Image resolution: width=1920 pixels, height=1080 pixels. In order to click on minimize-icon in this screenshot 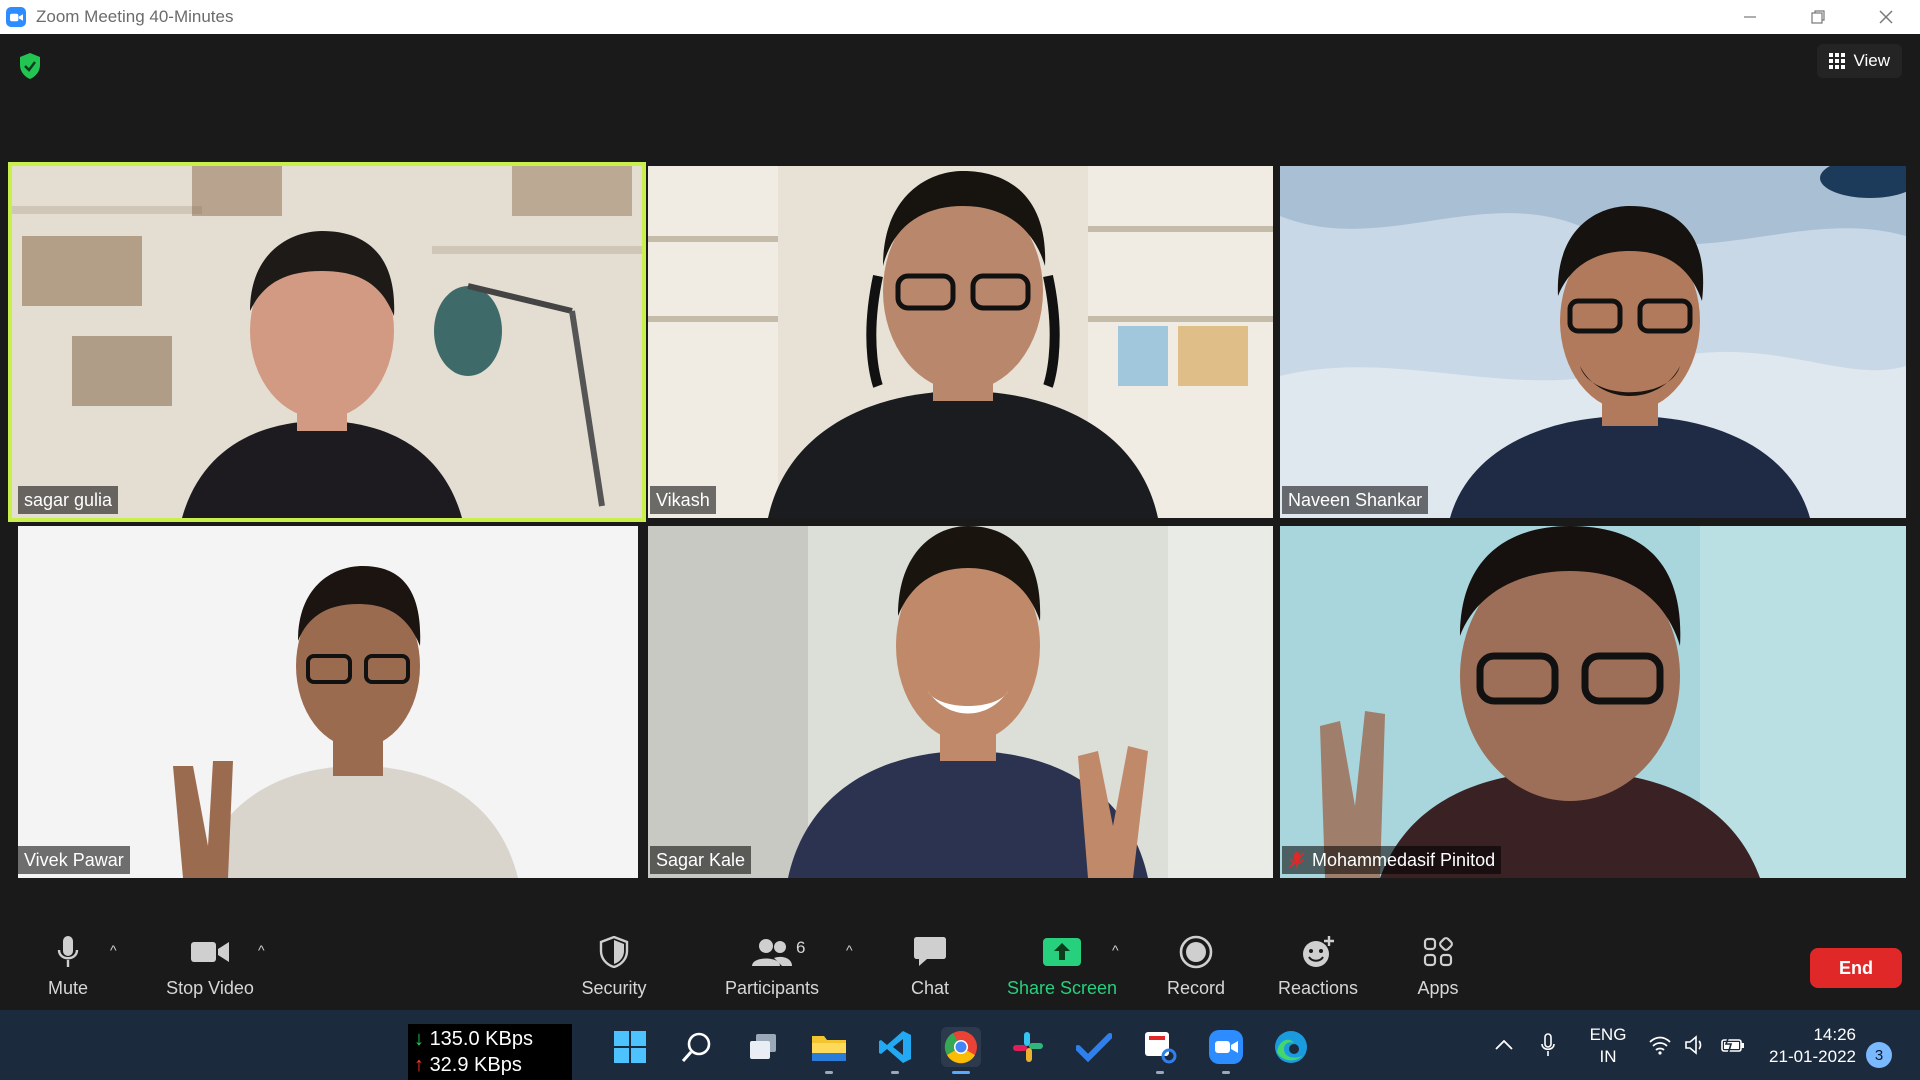, I will do `click(1750, 17)`.